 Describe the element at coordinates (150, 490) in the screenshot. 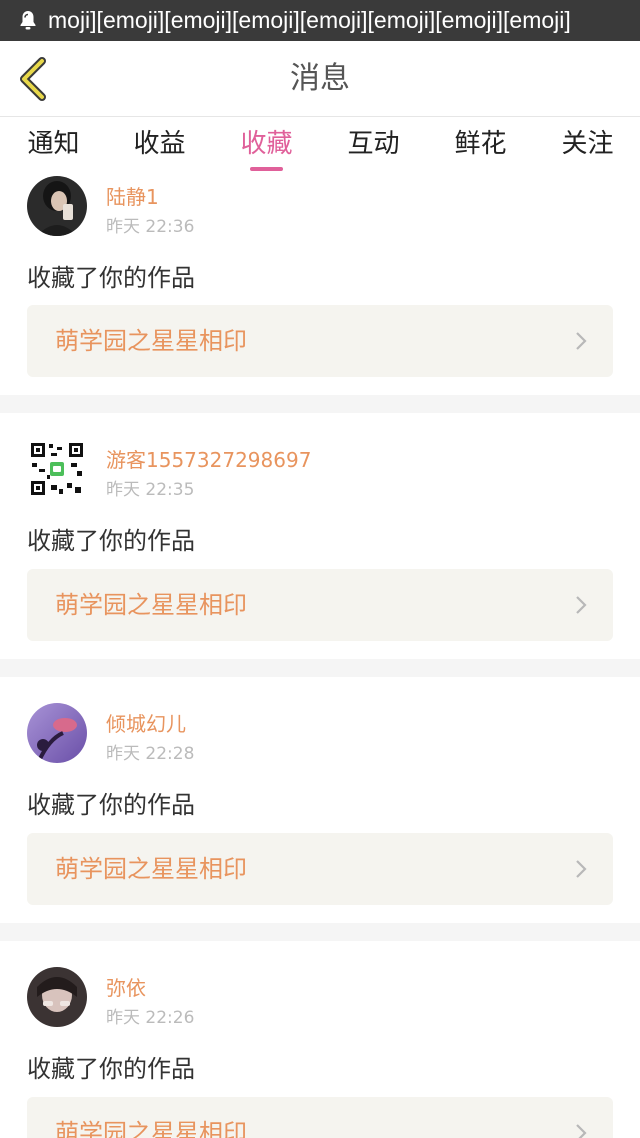

I see `timestamp: 昨天 22:35` at that location.